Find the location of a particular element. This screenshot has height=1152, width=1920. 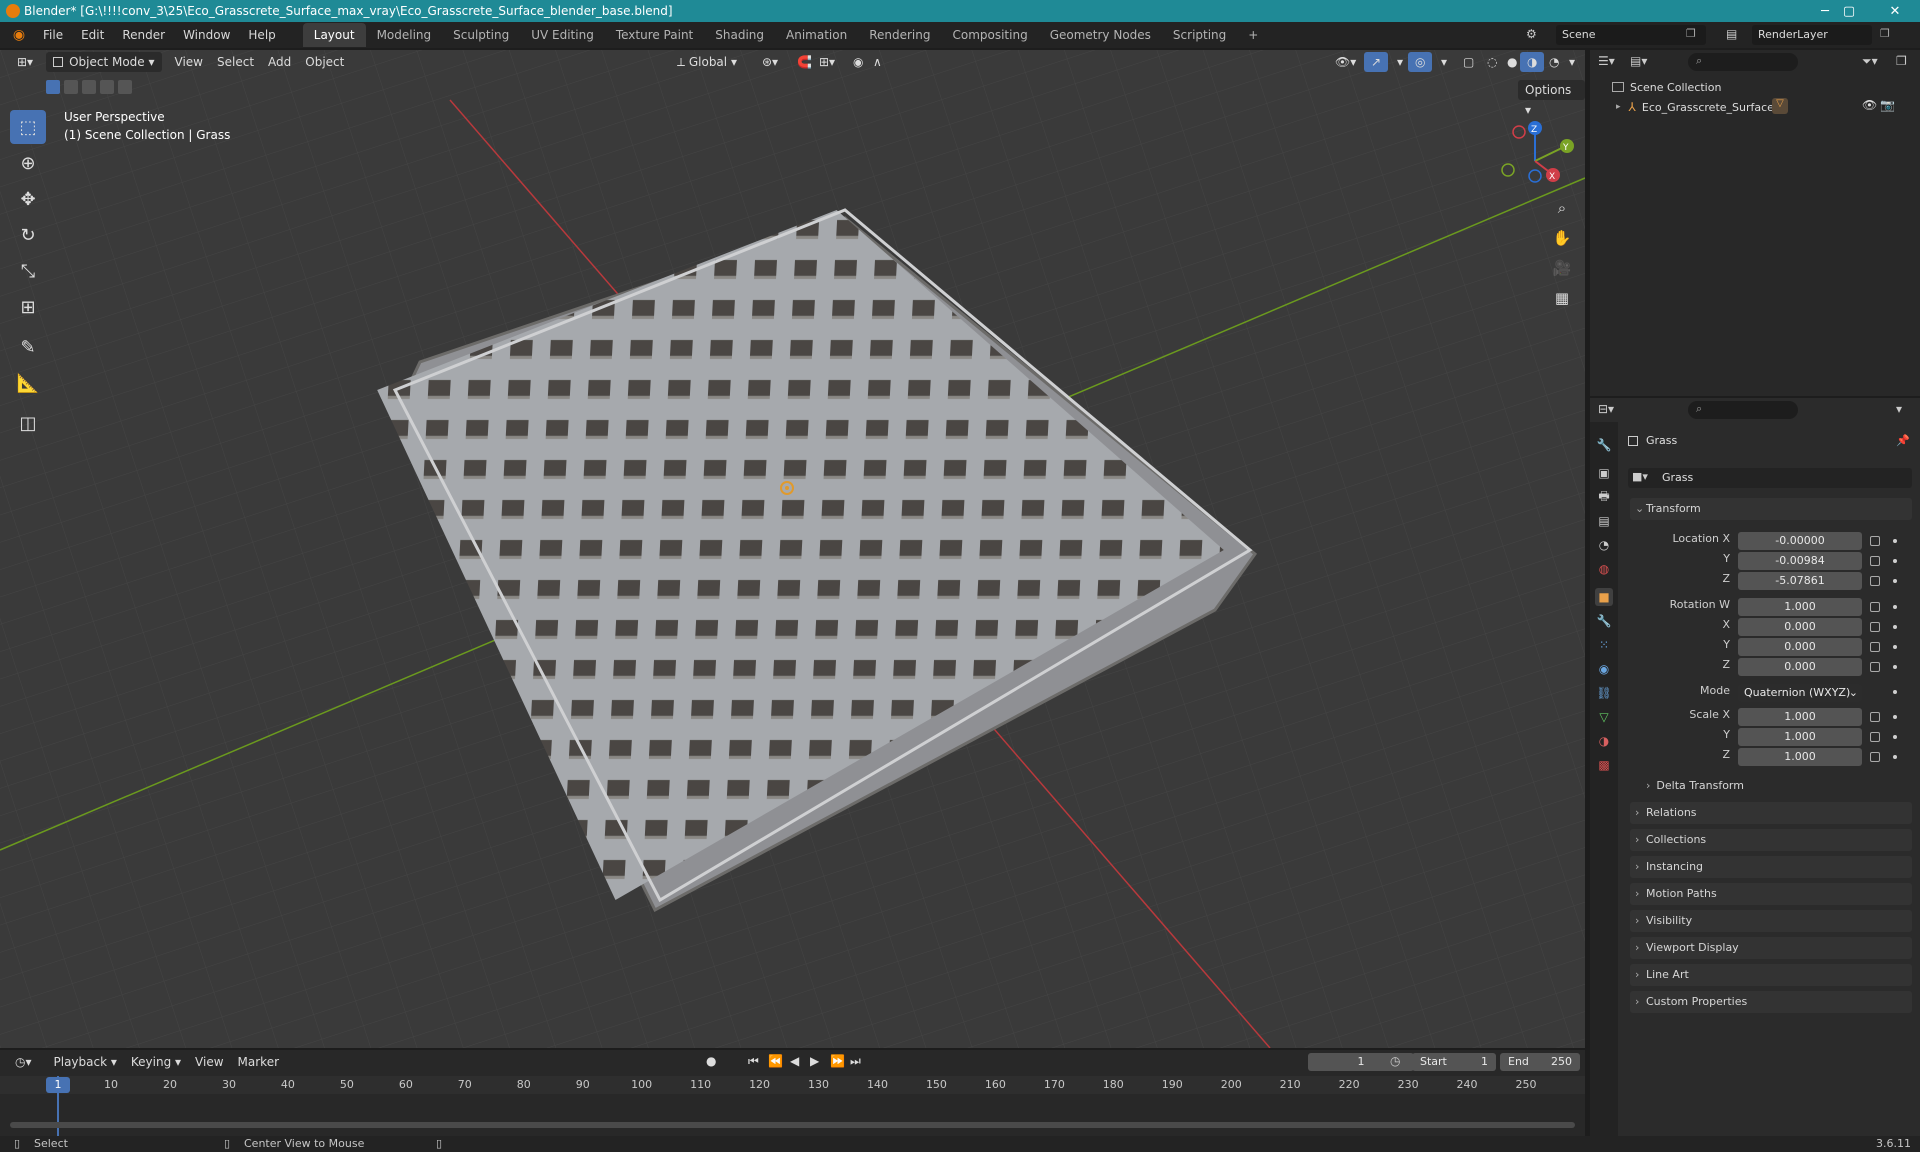

add-cube-tool: ◫ is located at coordinates (28, 423).